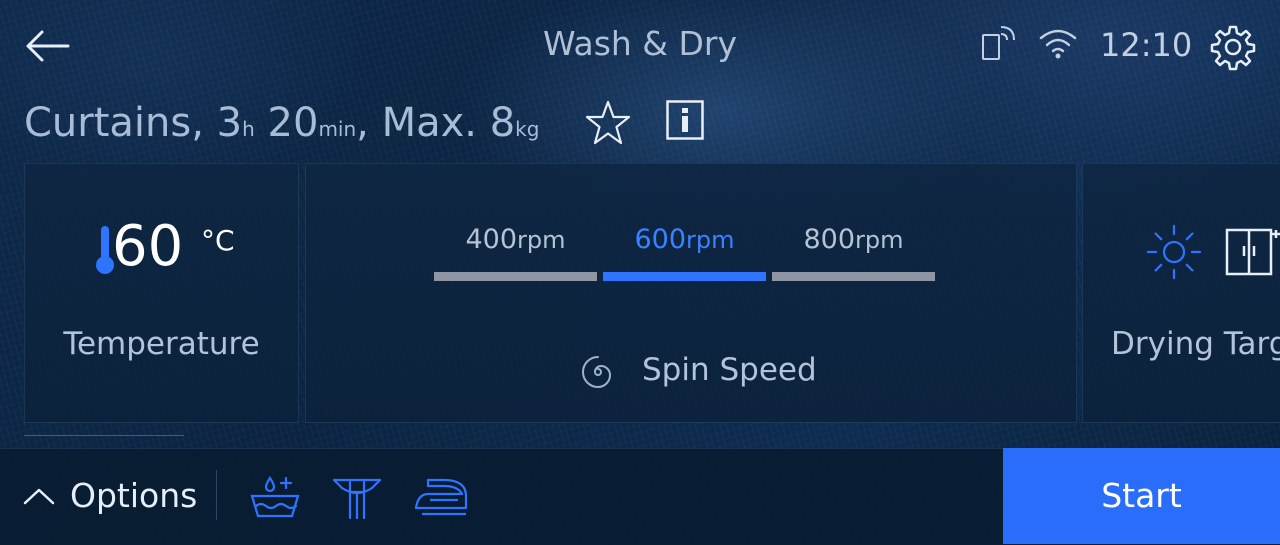  I want to click on settings-button, so click(1233, 49).